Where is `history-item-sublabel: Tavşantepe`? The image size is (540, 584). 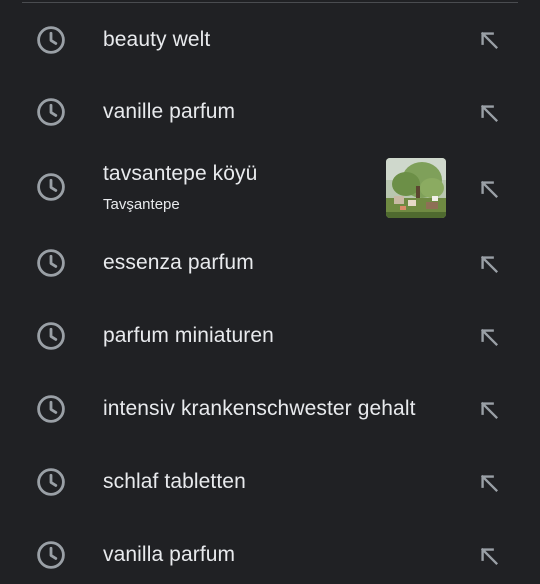
history-item-sublabel: Tavşantepe is located at coordinates (141, 204).